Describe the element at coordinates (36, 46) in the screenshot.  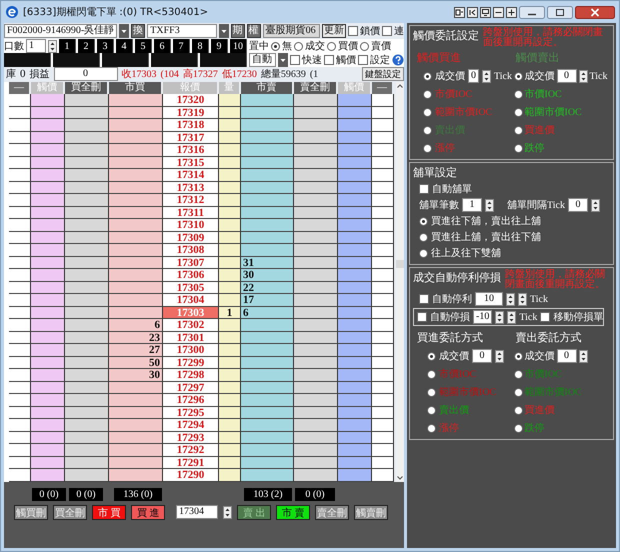
I see `quantity-field: 1` at that location.